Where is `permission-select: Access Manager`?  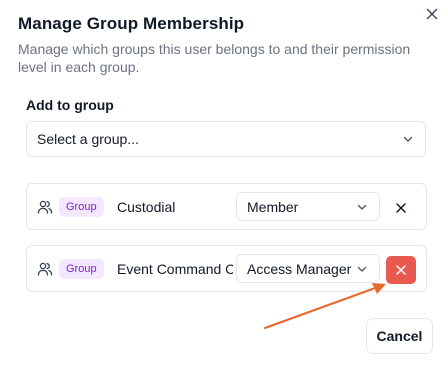
permission-select: Access Manager is located at coordinates (308, 268).